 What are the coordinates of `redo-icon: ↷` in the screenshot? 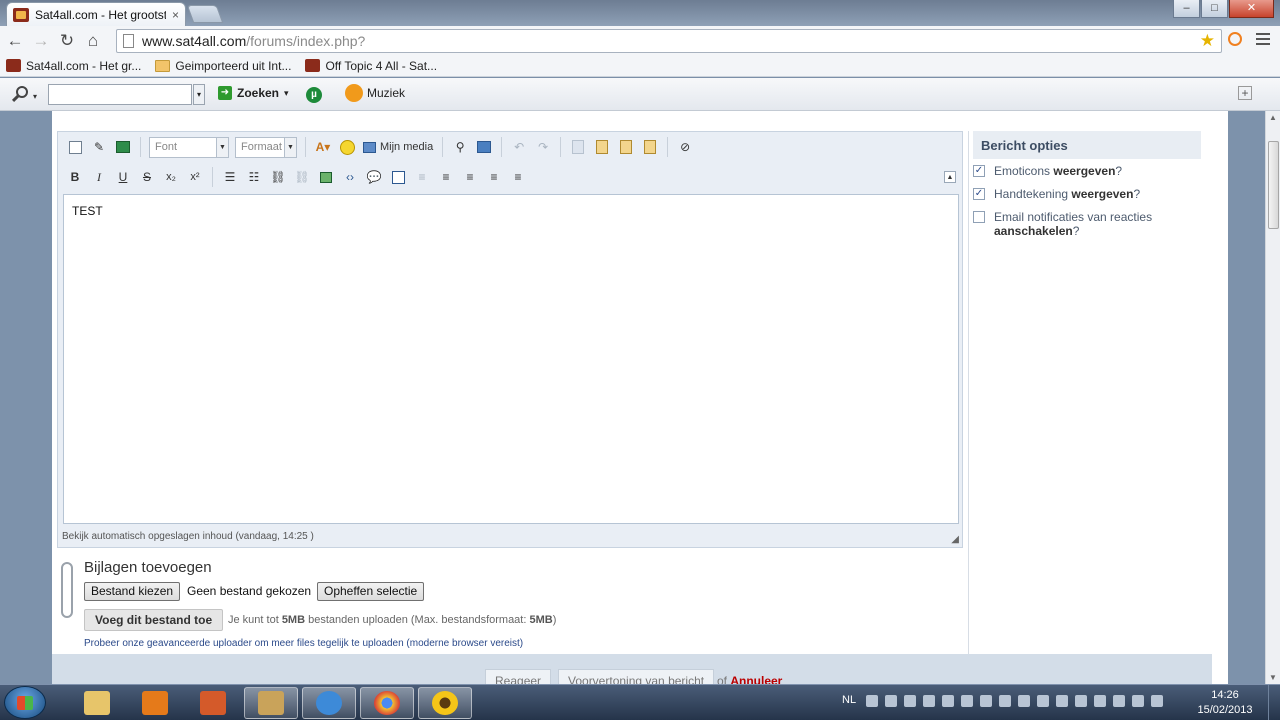 It's located at (543, 147).